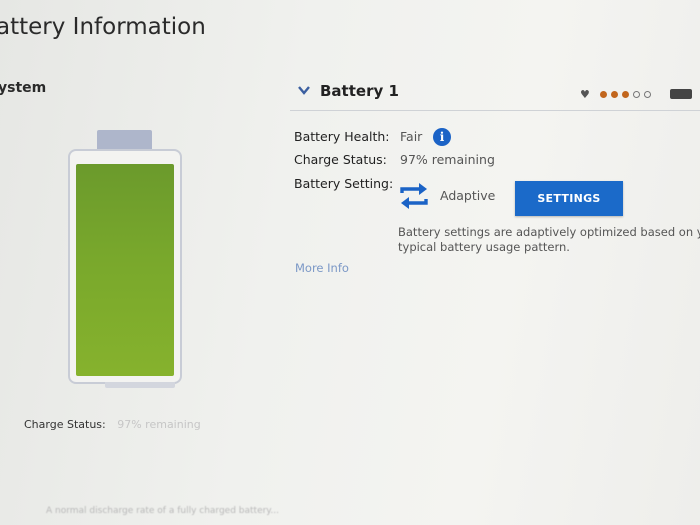 The width and height of the screenshot is (700, 525). Describe the element at coordinates (322, 268) in the screenshot. I see `more-info-link: More Info` at that location.